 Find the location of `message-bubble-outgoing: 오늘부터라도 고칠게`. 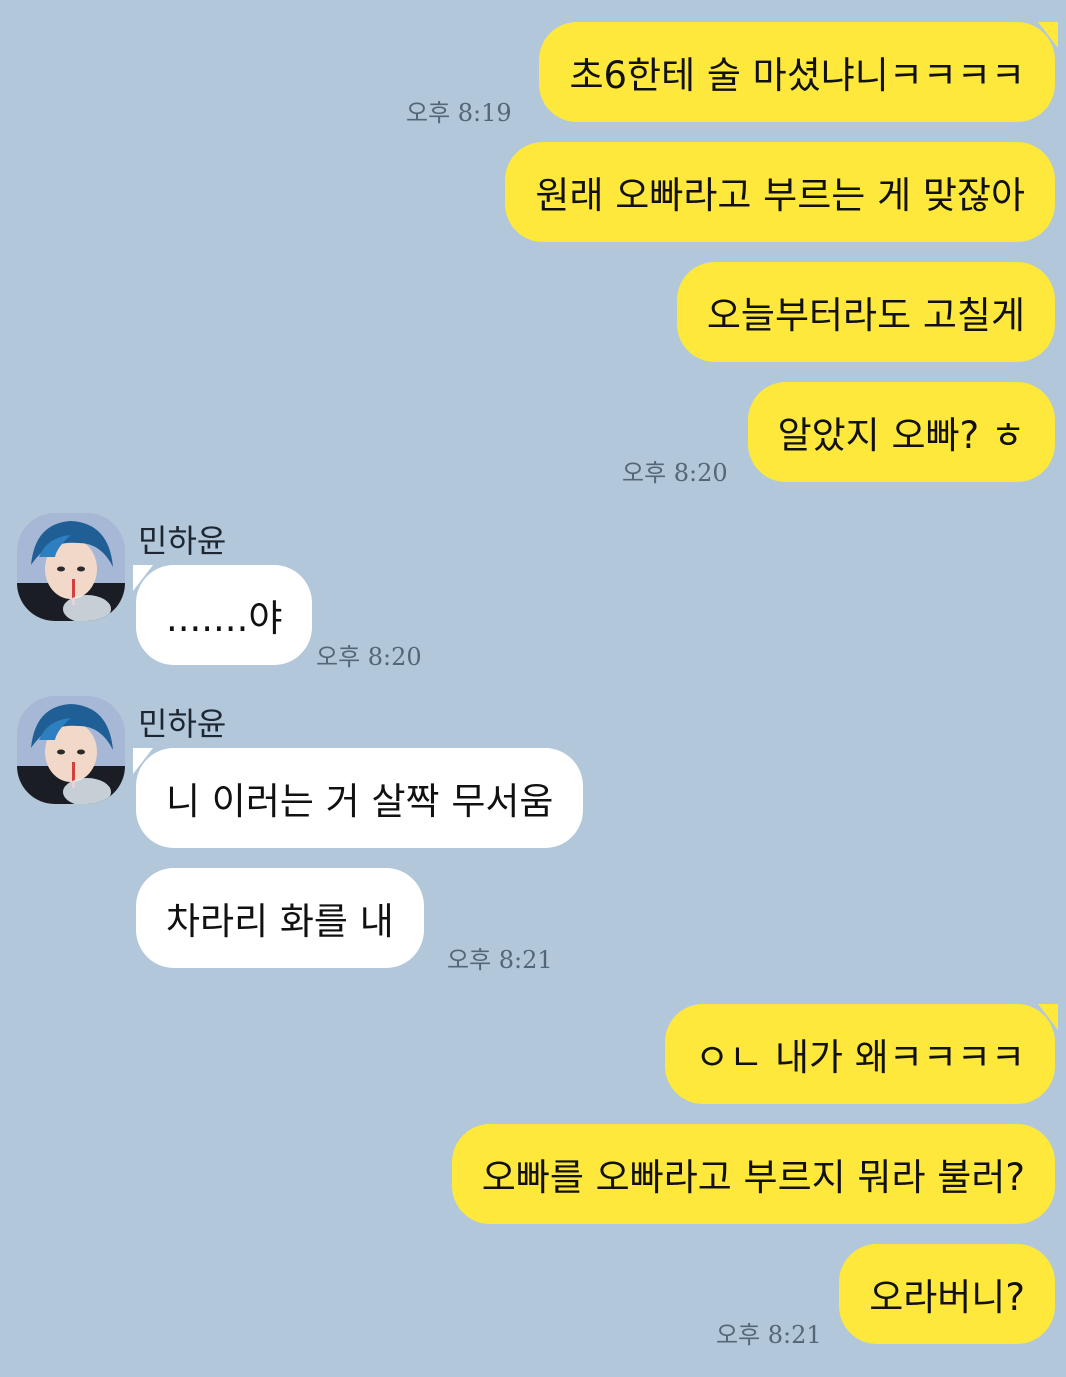

message-bubble-outgoing: 오늘부터라도 고칠게 is located at coordinates (865, 312).